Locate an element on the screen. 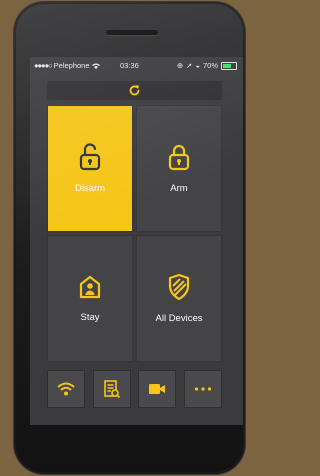 This screenshot has width=320, height=476. status-right: ⊕ ➚ ◒ 70% is located at coordinates (207, 65).